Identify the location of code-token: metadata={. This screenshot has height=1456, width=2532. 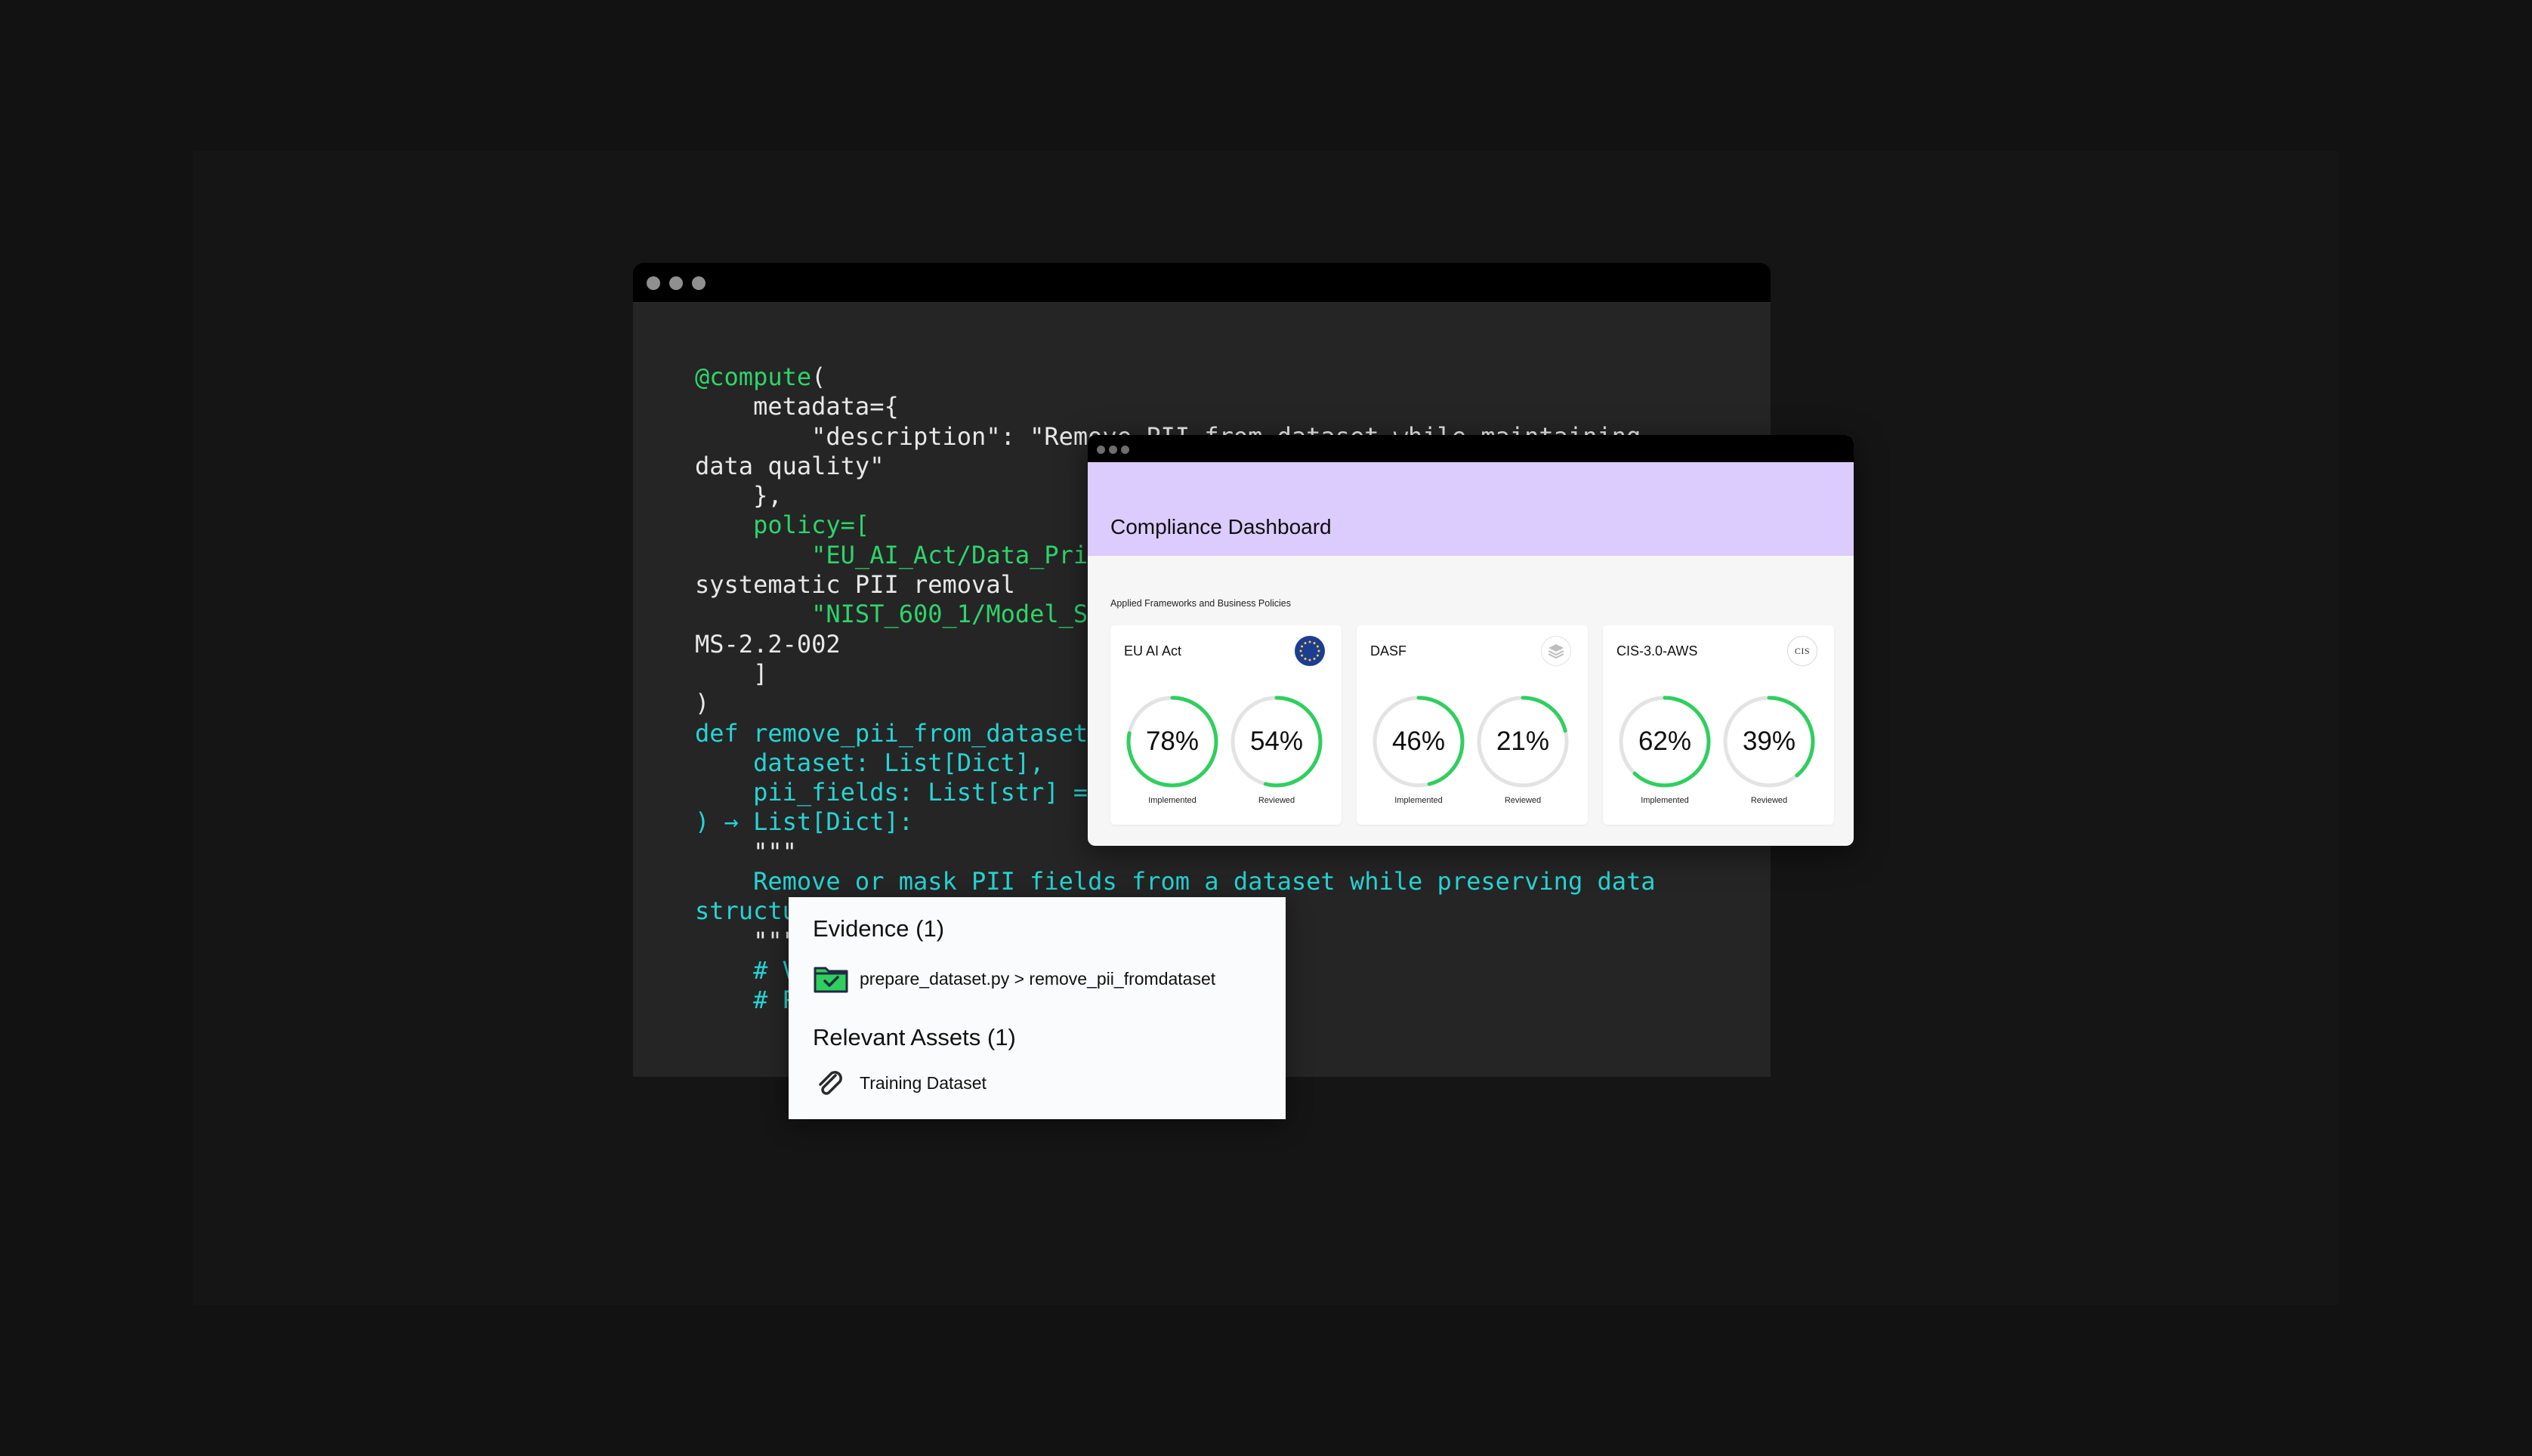
(797, 406).